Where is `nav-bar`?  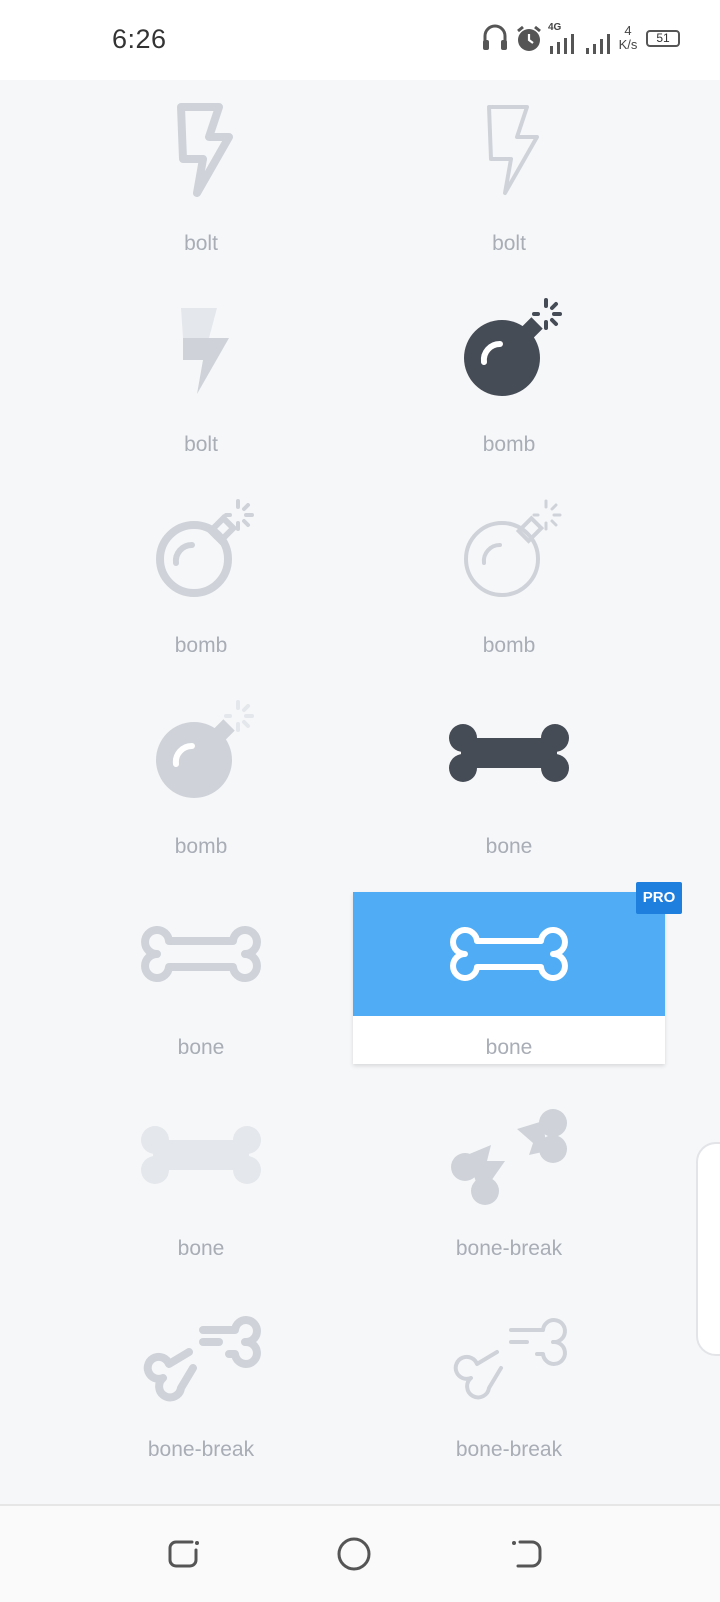 nav-bar is located at coordinates (360, 1553).